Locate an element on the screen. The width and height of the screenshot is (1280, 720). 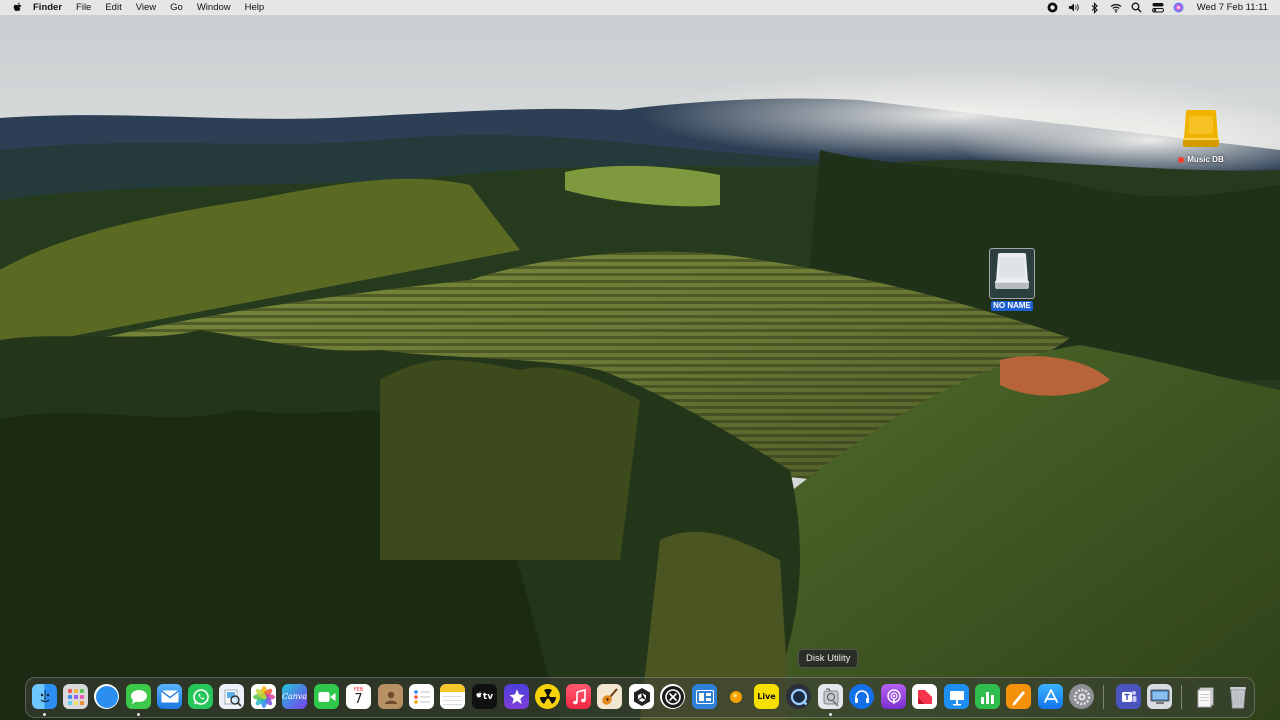
news-icon is located at coordinates (924, 696).